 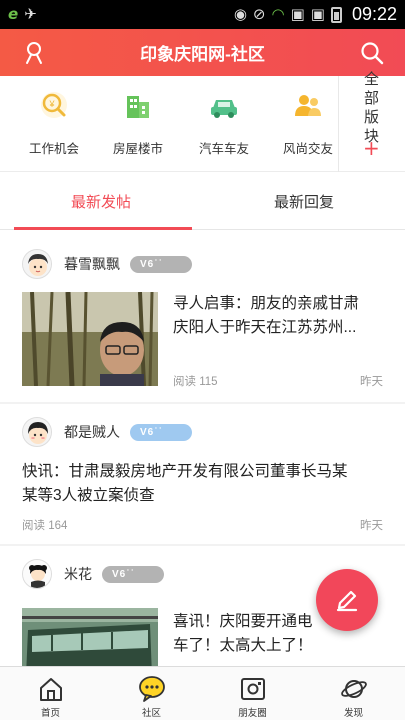 What do you see at coordinates (151, 713) in the screenshot?
I see `nav-label: 社区` at bounding box center [151, 713].